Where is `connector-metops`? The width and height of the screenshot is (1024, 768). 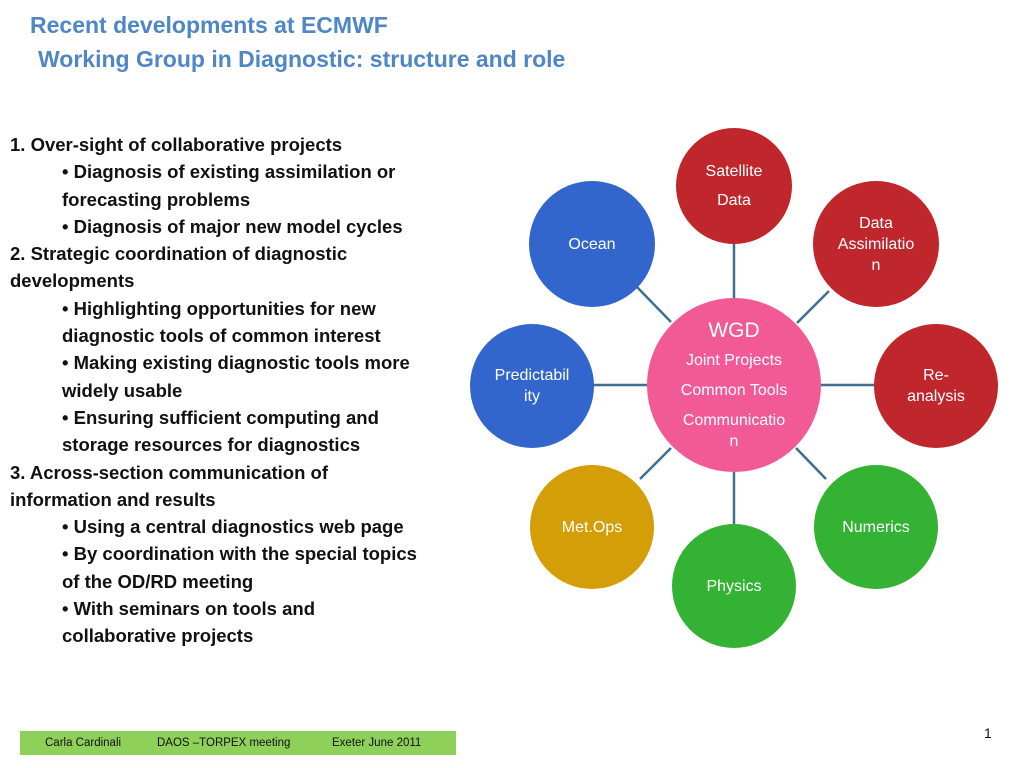
connector-metops is located at coordinates (655, 463).